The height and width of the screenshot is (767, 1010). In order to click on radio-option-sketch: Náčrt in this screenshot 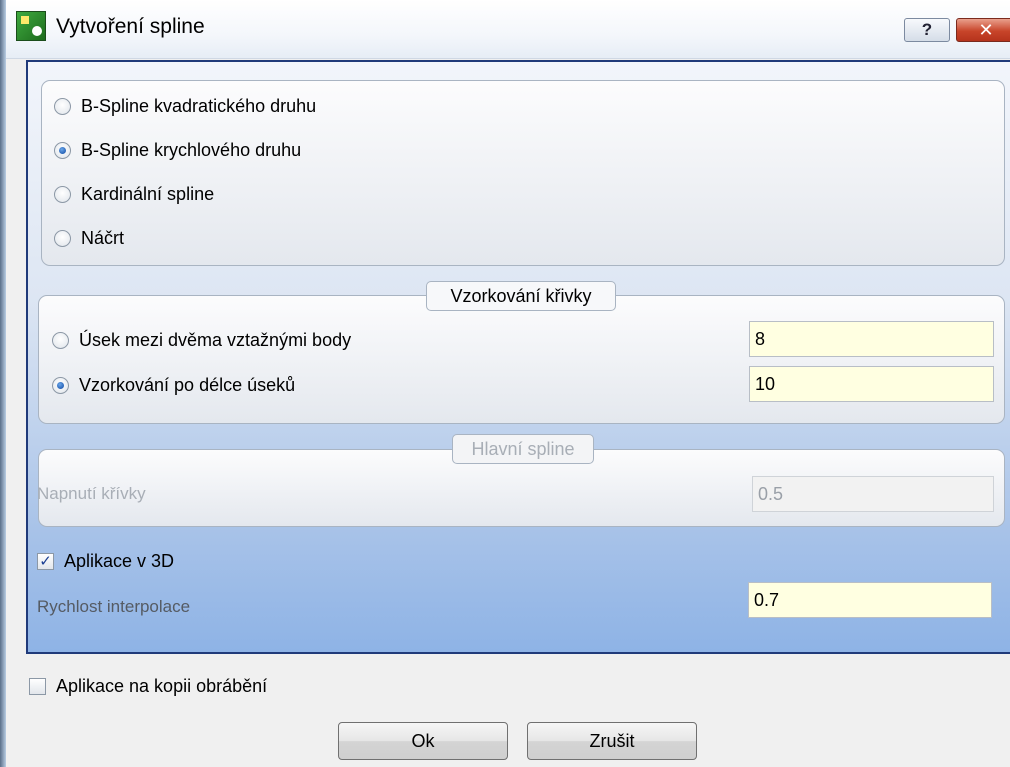, I will do `click(89, 238)`.